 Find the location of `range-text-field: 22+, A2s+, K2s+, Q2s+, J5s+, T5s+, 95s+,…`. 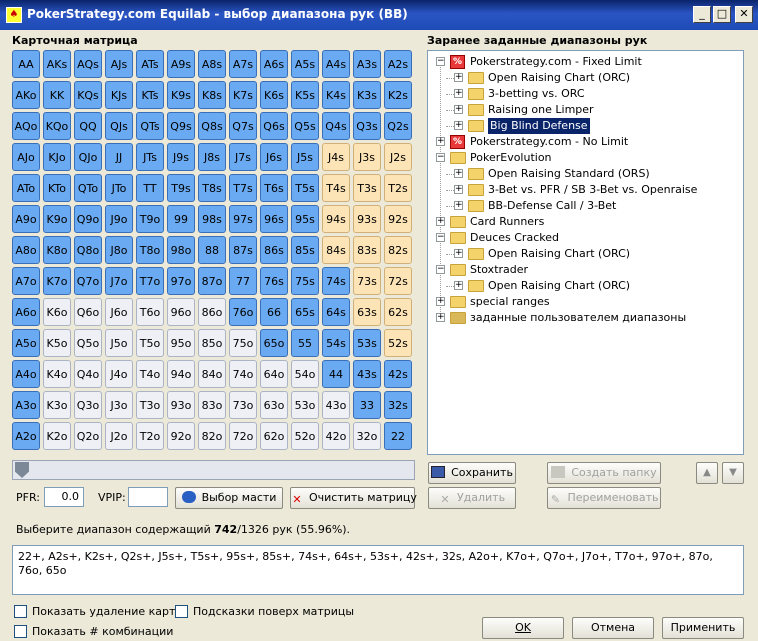

range-text-field: 22+, A2s+, K2s+, Q2s+, J5s+, T5s+, 95s+,… is located at coordinates (378, 570).